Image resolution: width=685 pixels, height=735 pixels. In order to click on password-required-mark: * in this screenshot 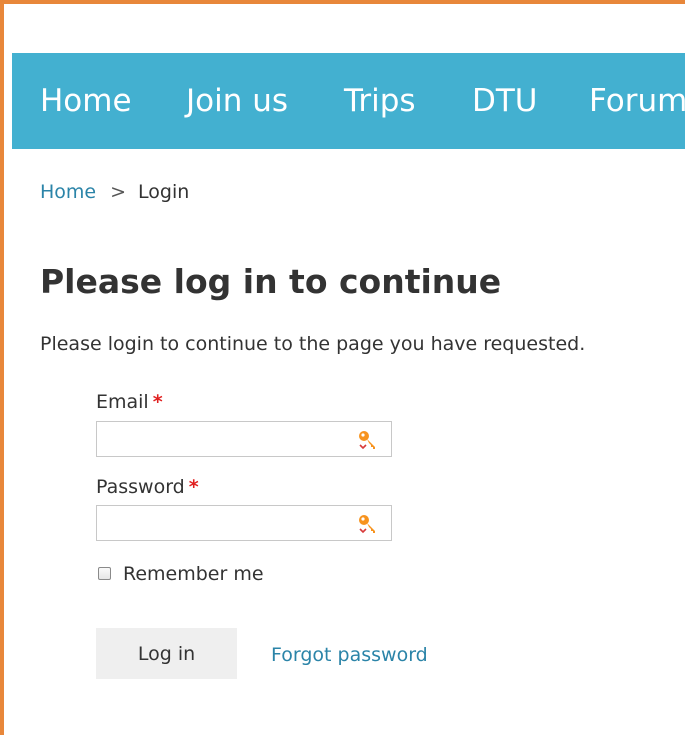, I will do `click(193, 487)`.